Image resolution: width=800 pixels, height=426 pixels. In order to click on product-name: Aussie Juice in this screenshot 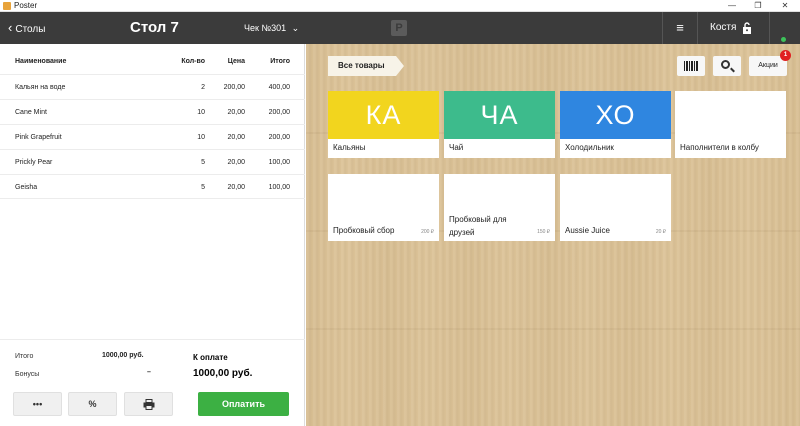, I will do `click(587, 230)`.